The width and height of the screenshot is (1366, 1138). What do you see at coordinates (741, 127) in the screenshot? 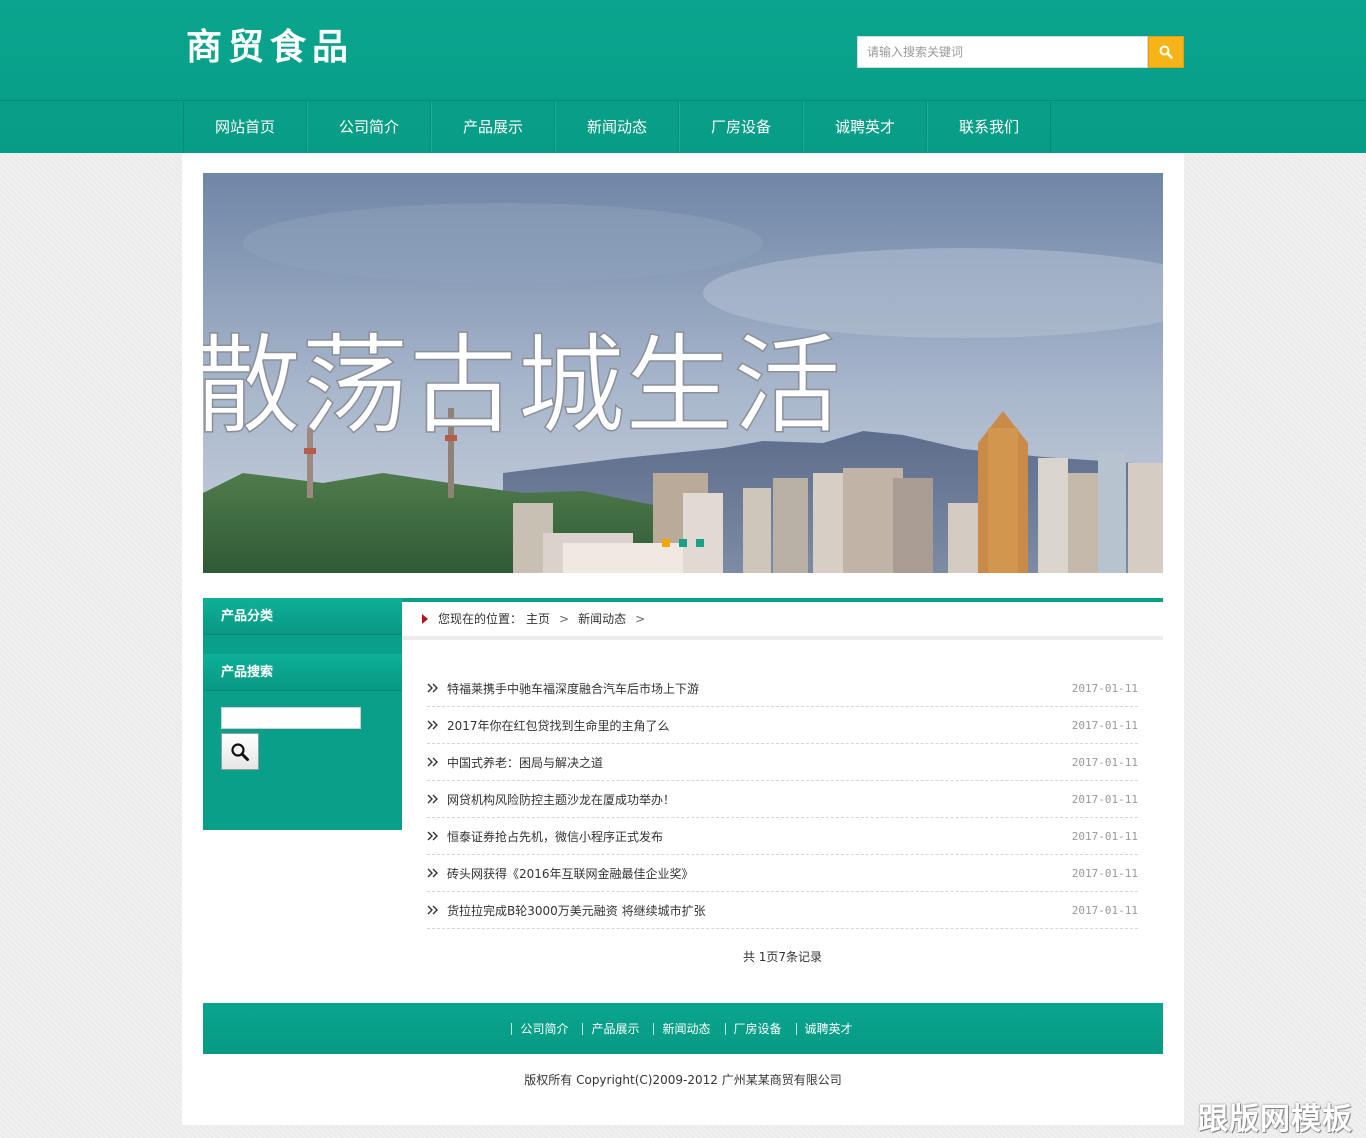
I see `nav-item-equipment: 厂房设备` at bounding box center [741, 127].